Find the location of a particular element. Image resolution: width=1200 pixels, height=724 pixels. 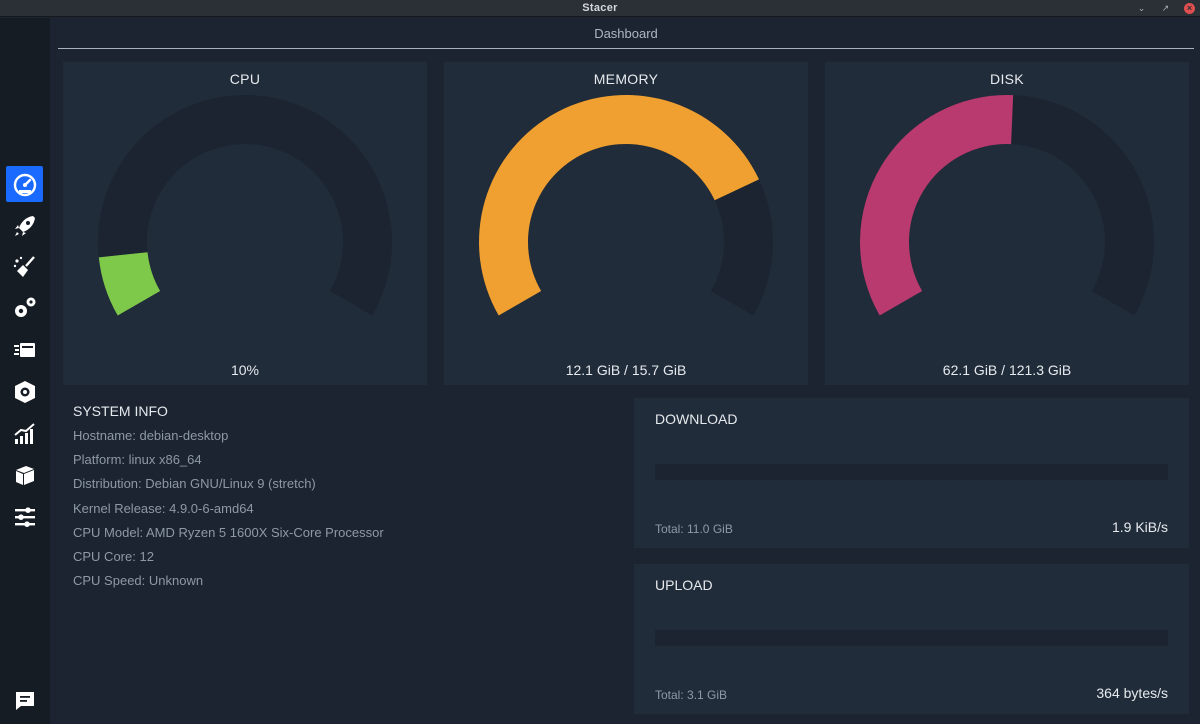

processes-icon is located at coordinates (24, 350).